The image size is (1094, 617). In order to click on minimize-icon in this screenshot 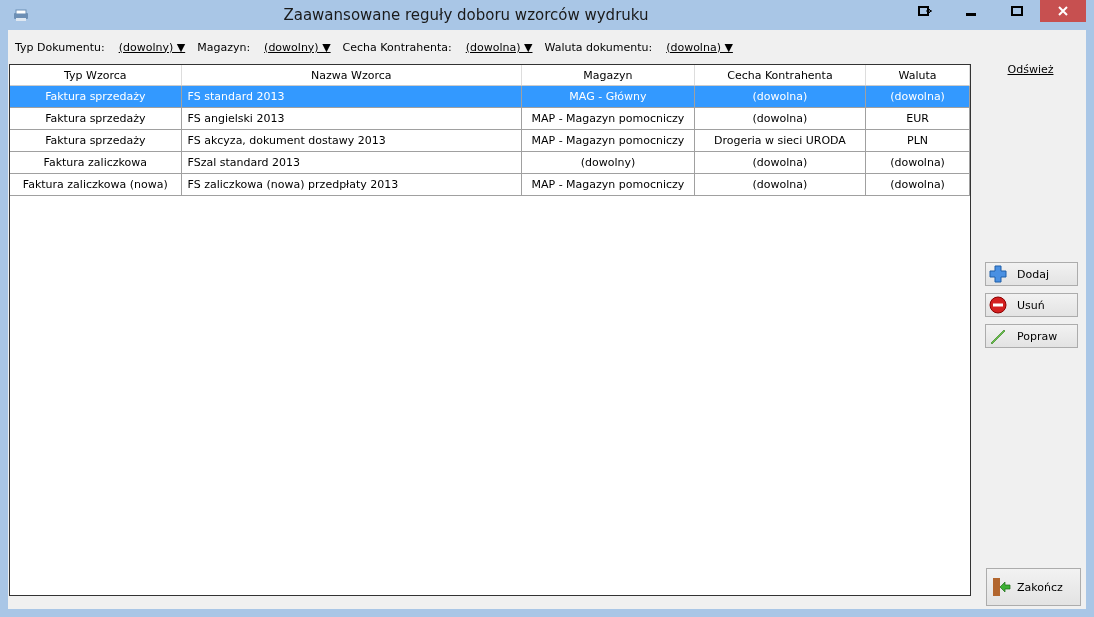, I will do `click(971, 14)`.